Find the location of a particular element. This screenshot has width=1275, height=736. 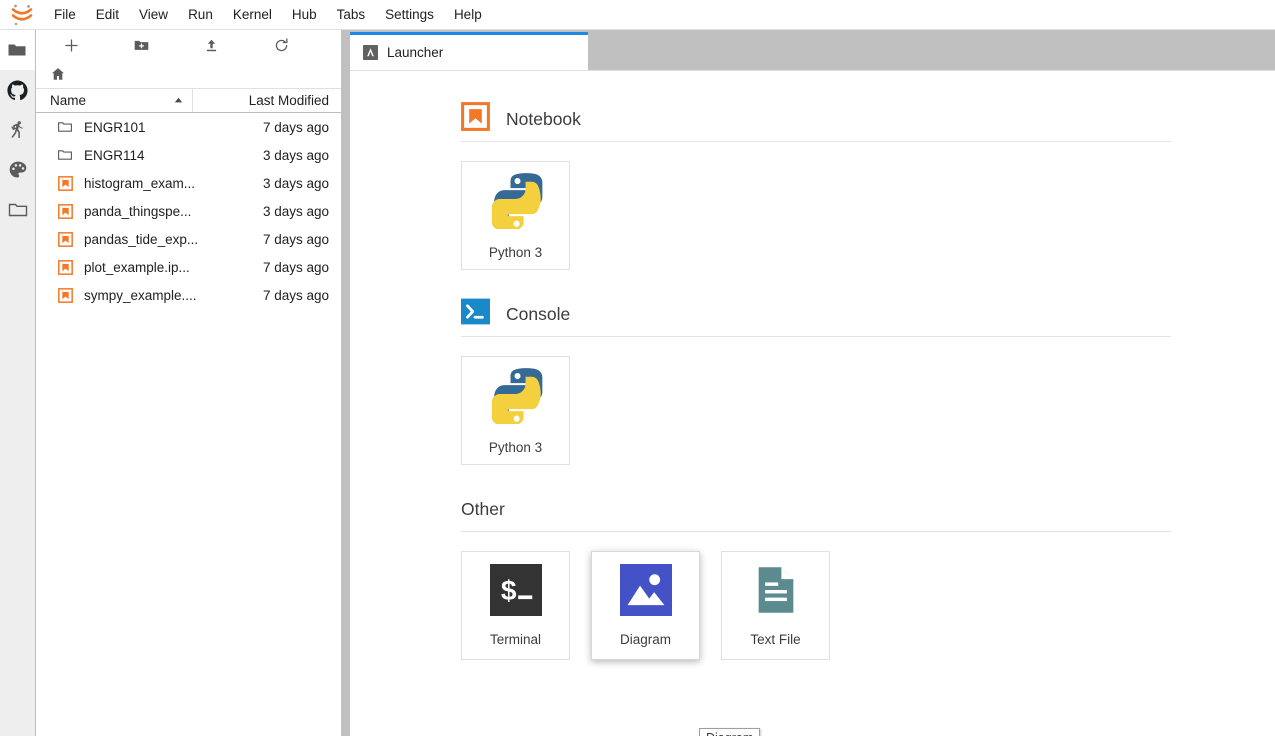

launch-card-diagram: Diagram is located at coordinates (645, 605).